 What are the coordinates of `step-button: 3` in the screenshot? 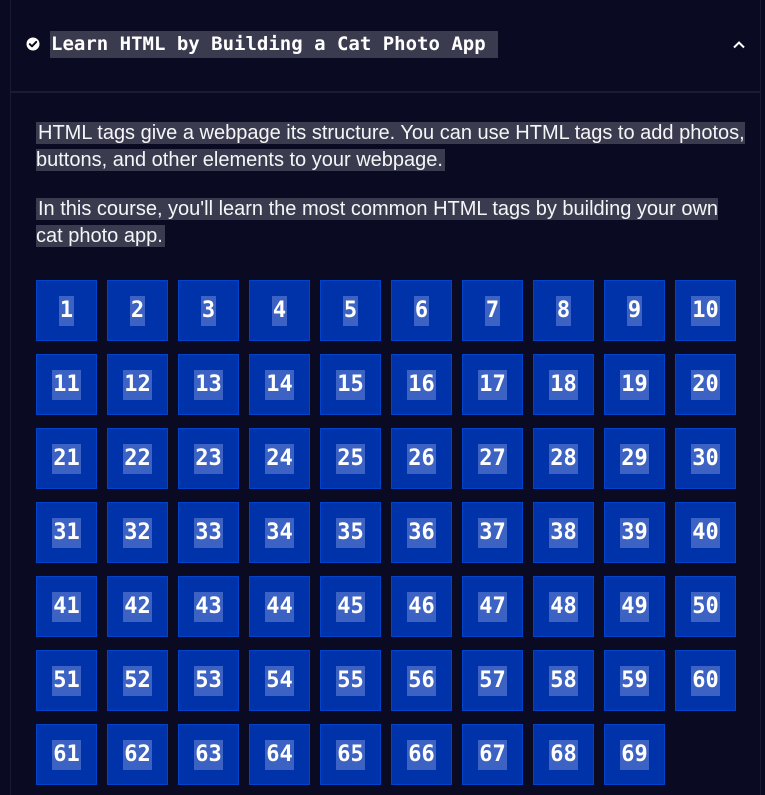 It's located at (208, 310).